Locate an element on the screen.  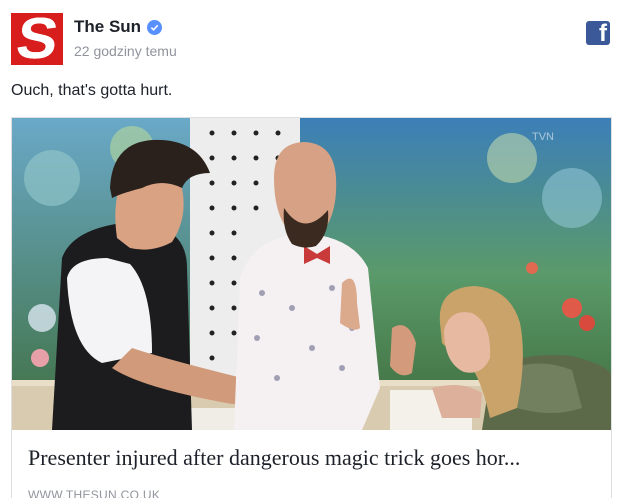
page-avatar: S is located at coordinates (37, 39).